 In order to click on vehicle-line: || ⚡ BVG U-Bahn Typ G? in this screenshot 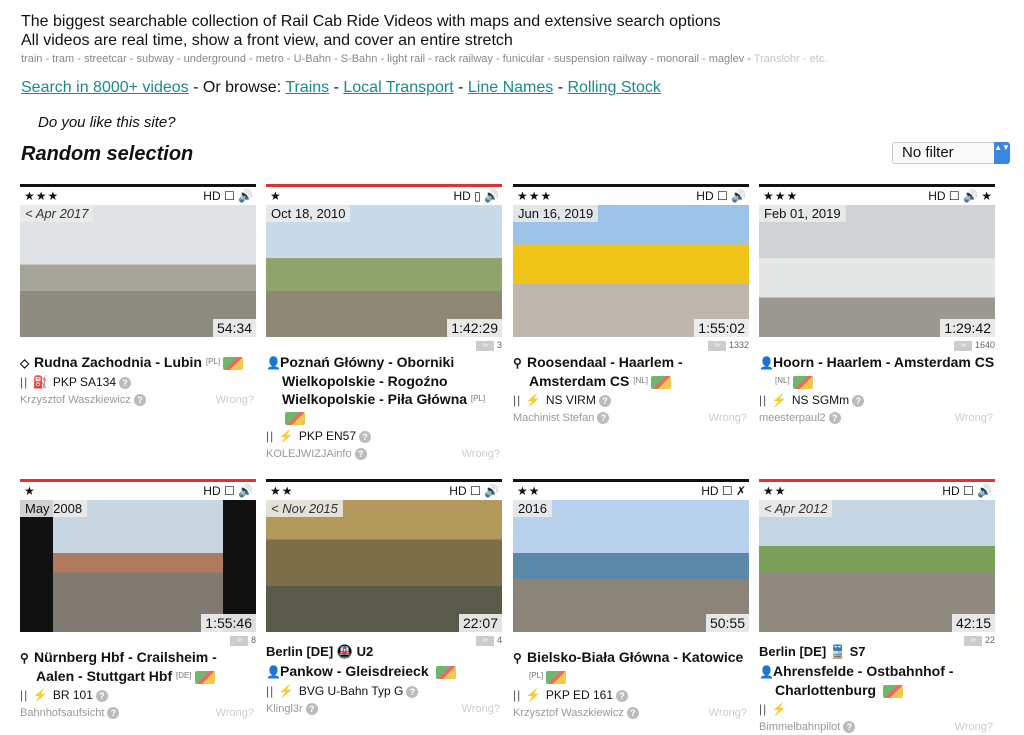, I will do `click(384, 691)`.